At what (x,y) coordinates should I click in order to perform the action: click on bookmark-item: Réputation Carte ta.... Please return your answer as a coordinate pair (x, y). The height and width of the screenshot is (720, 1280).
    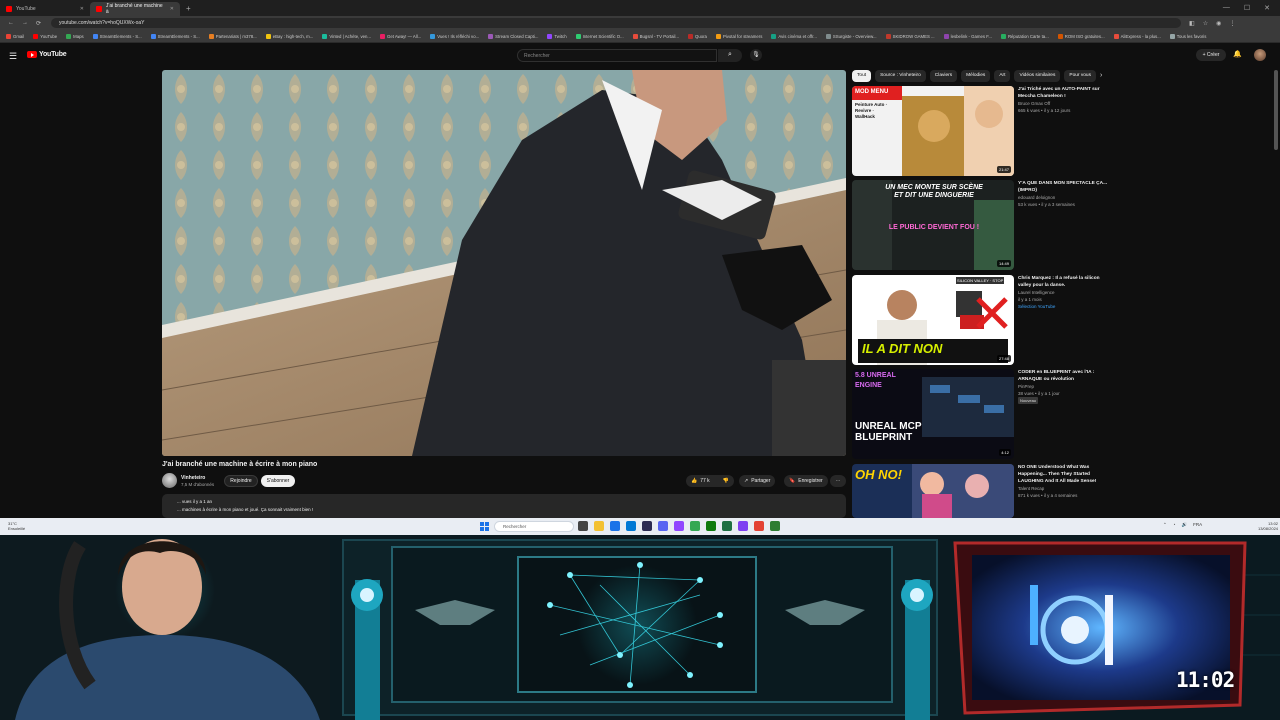
    Looking at the image, I should click on (1024, 36).